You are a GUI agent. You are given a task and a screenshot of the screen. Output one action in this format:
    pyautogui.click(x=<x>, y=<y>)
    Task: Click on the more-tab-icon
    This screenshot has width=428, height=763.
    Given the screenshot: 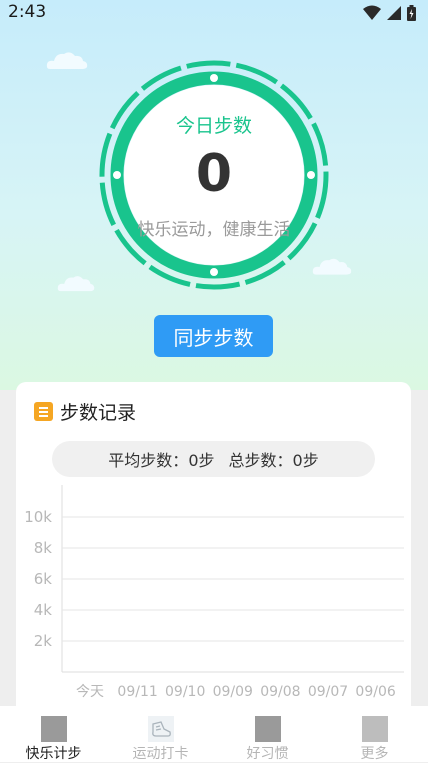 What is the action you would take?
    pyautogui.click(x=374, y=729)
    